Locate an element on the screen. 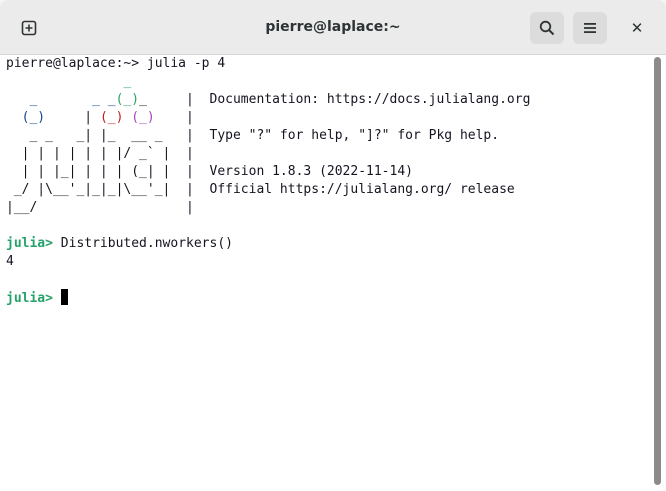  julia-prompt-active: julia> is located at coordinates (29, 298).